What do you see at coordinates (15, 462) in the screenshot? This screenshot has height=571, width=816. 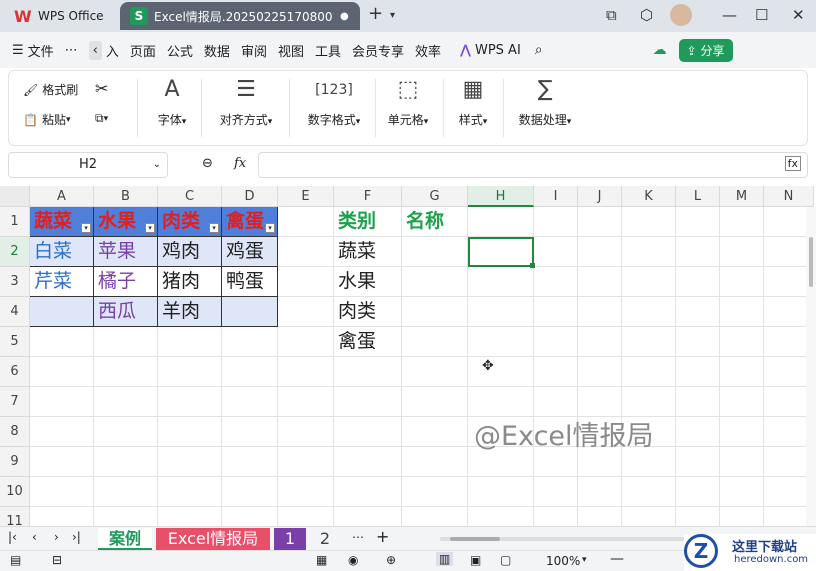 I see `row-header: 9` at bounding box center [15, 462].